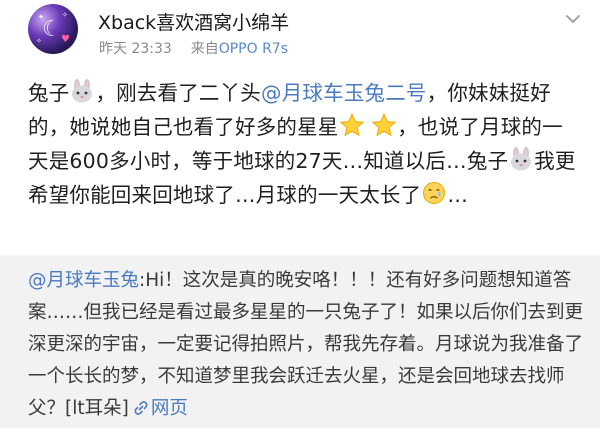 This screenshot has height=428, width=600. I want to click on chevron-down-icon, so click(573, 19).